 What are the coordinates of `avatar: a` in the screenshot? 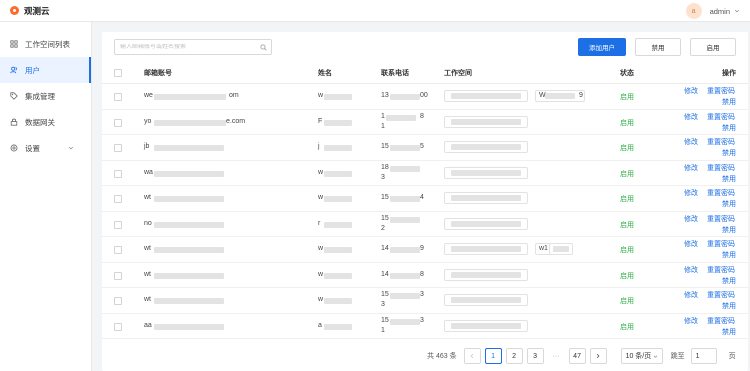 It's located at (693, 11).